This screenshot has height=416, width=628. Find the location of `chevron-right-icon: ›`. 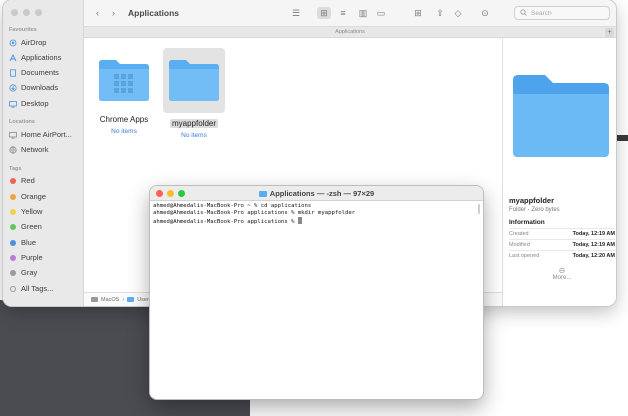

chevron-right-icon: › is located at coordinates (113, 13).